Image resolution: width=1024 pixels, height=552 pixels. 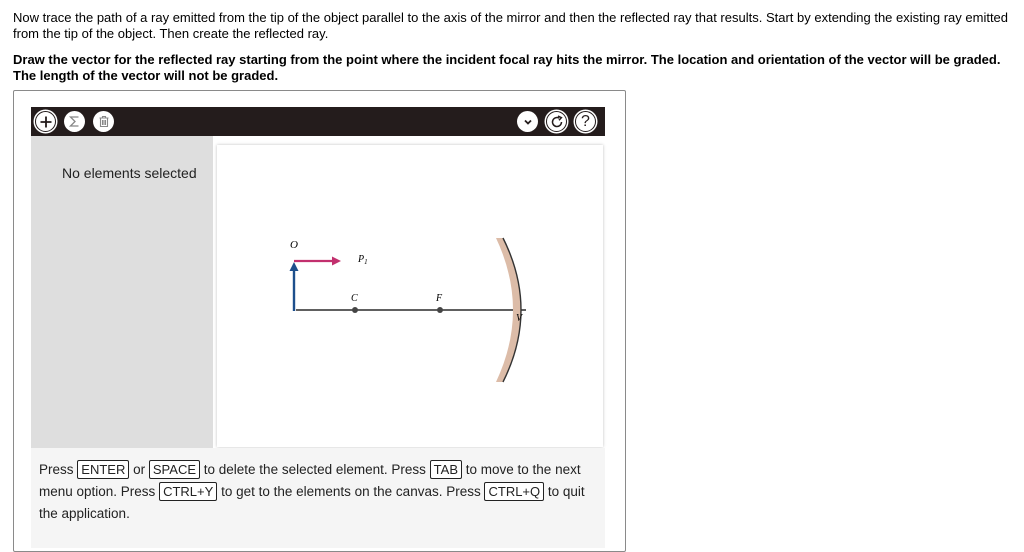 I want to click on key-tab: TAB, so click(x=445, y=469).